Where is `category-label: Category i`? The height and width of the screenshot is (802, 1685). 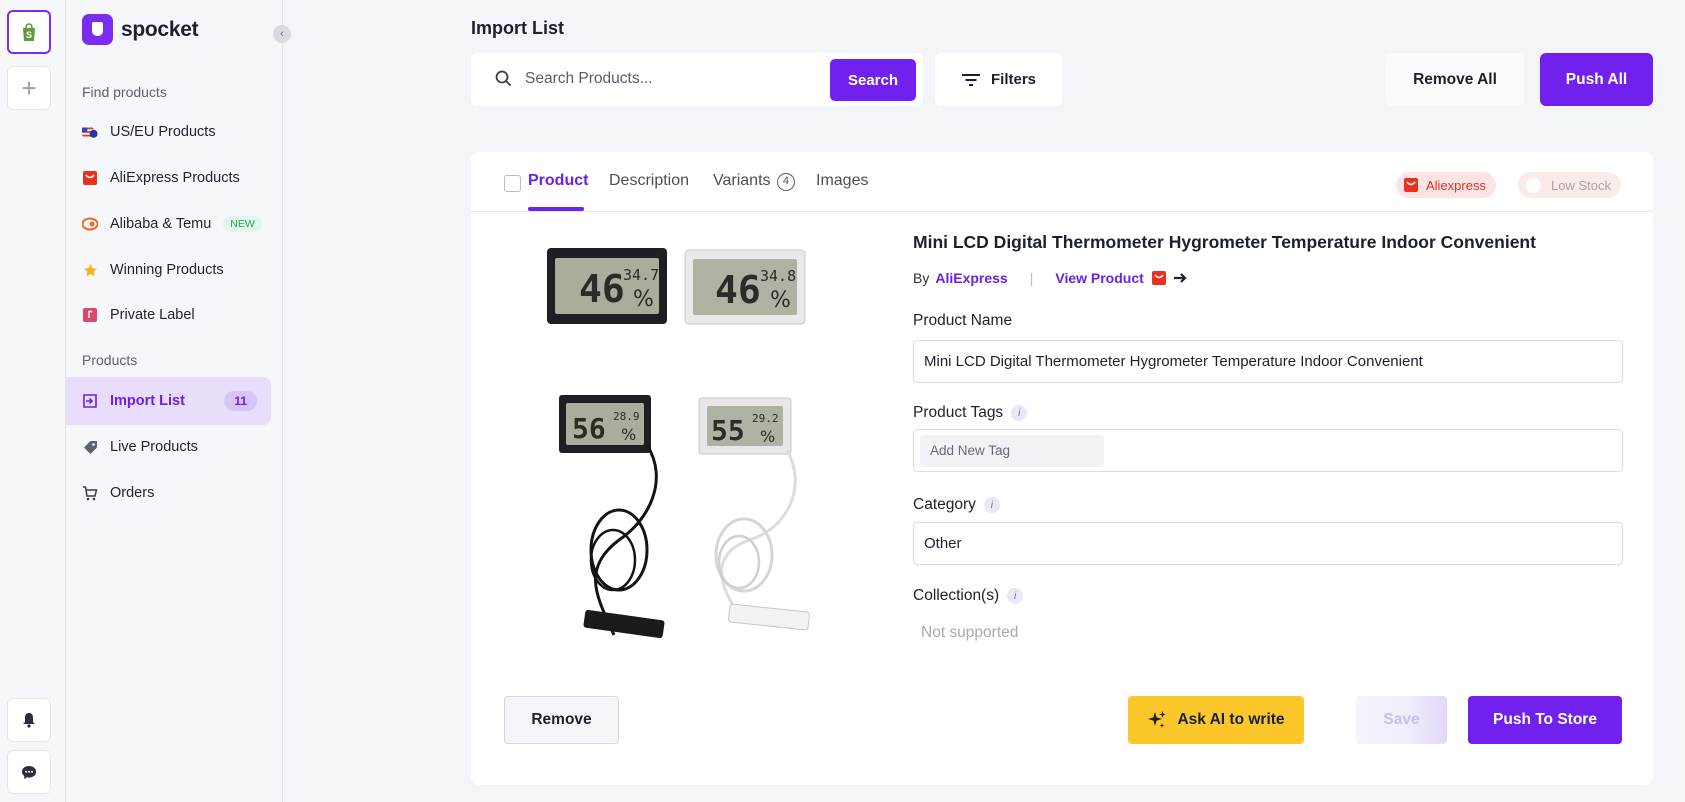 category-label: Category i is located at coordinates (956, 505).